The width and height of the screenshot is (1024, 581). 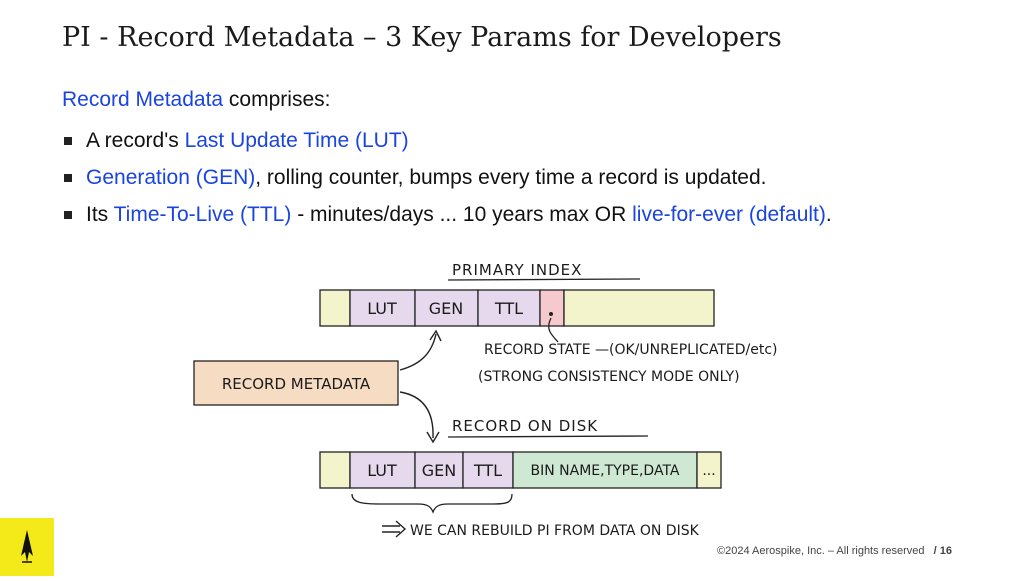 I want to click on pi-padding-right, so click(x=639, y=308).